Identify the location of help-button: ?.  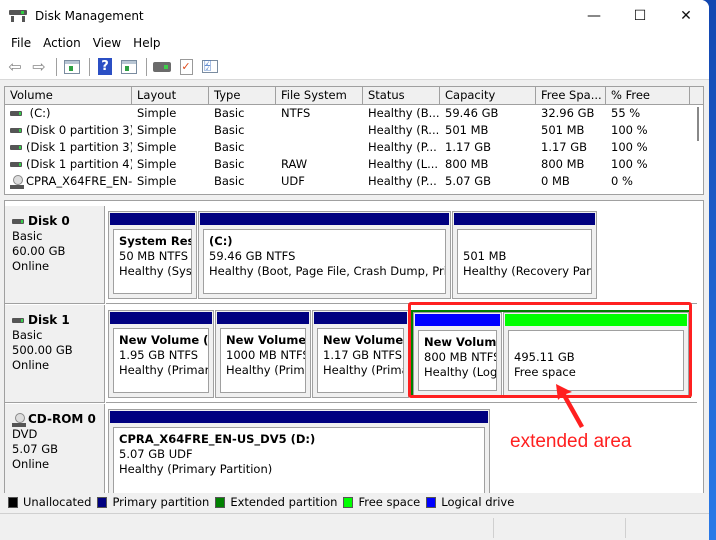
(105, 67).